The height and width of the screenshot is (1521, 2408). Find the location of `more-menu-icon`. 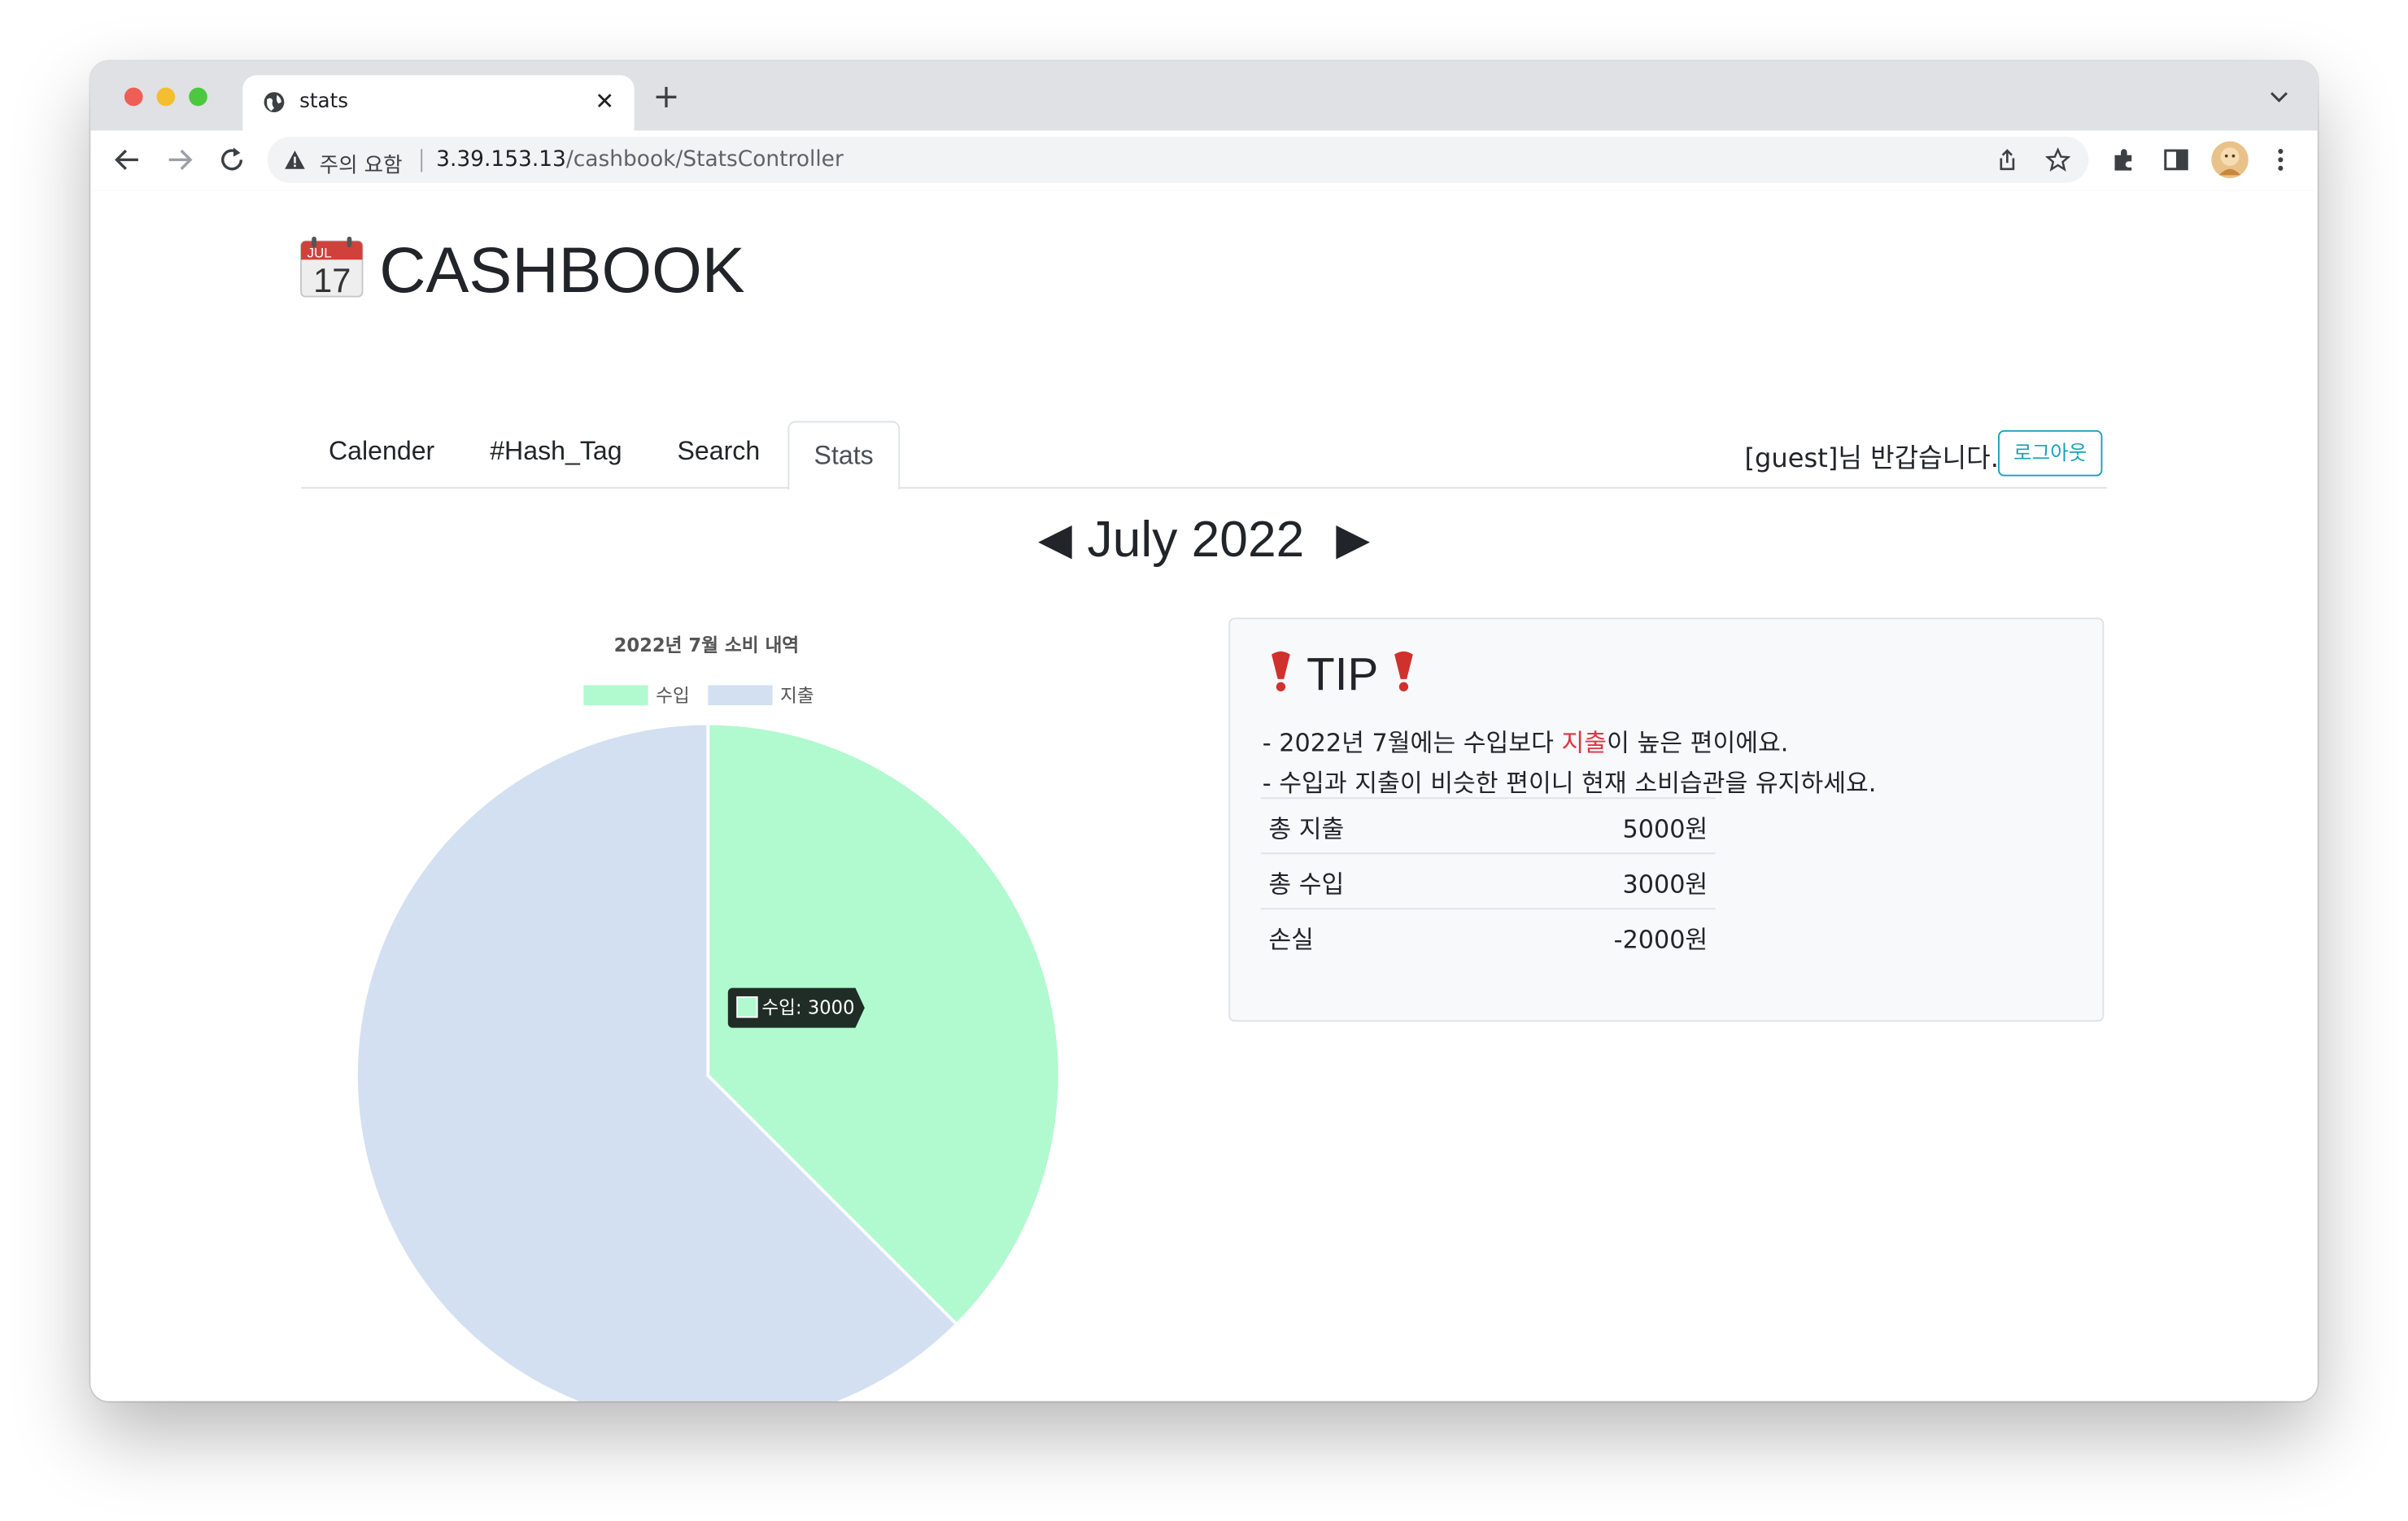

more-menu-icon is located at coordinates (2280, 159).